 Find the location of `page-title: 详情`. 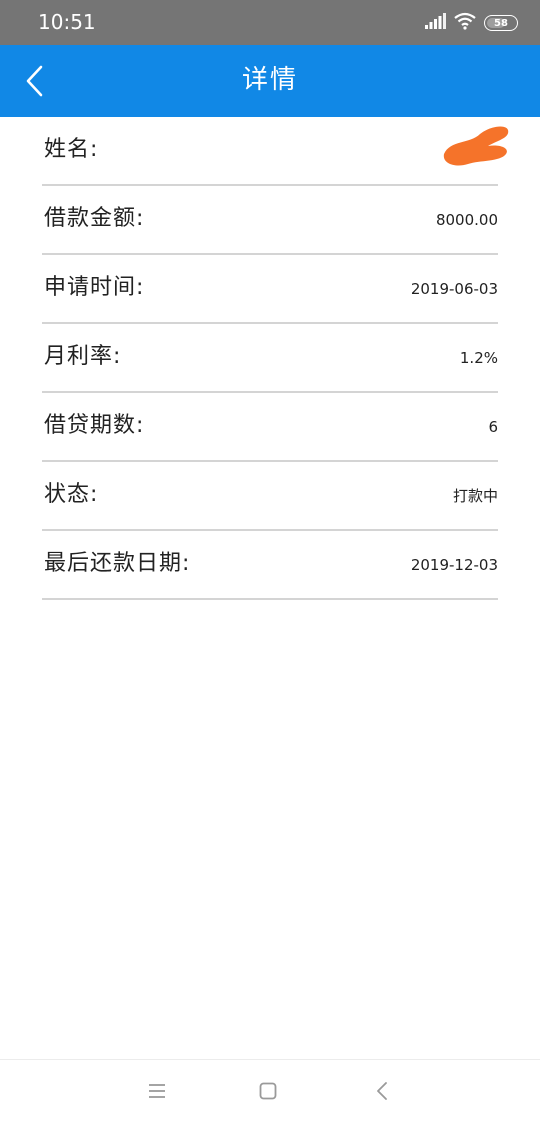

page-title: 详情 is located at coordinates (269, 80).